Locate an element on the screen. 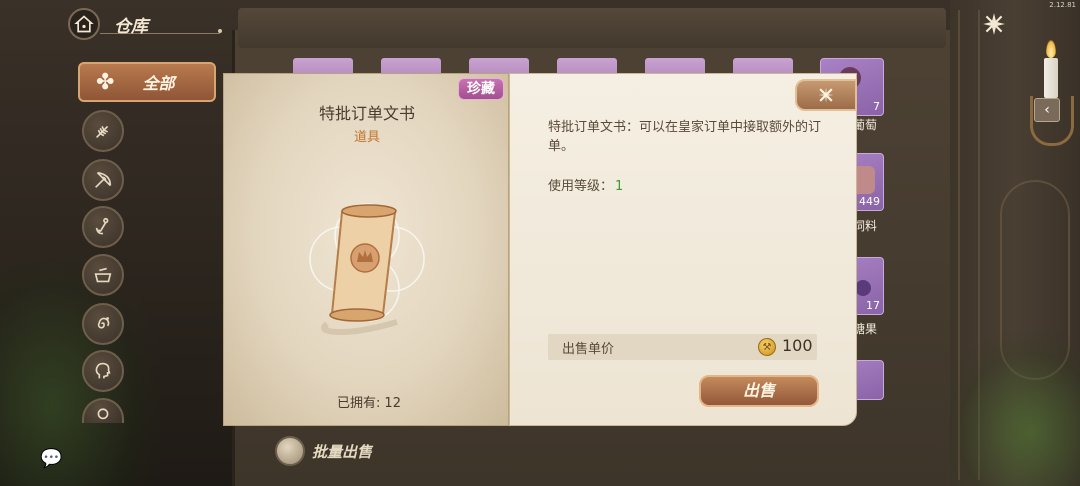 The height and width of the screenshot is (486, 1080). item-count: 17 is located at coordinates (873, 305).